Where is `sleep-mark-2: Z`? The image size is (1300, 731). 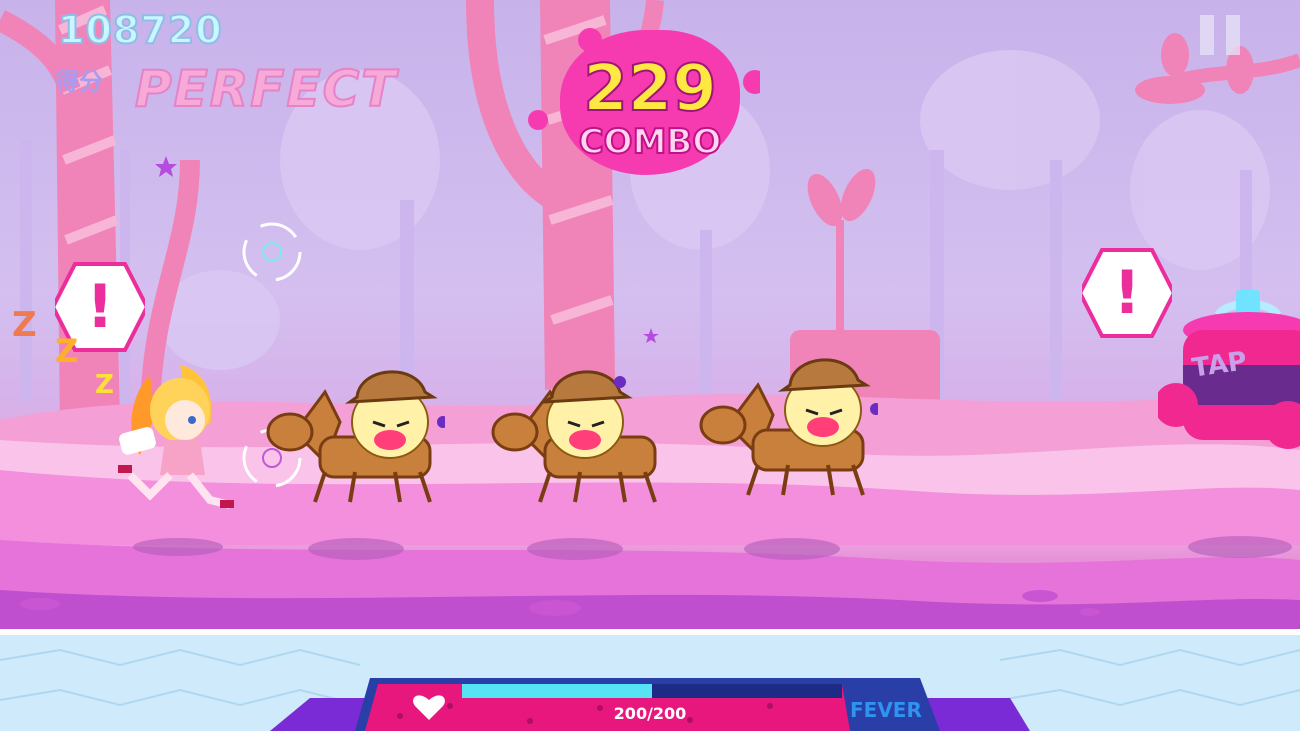 sleep-mark-2: Z is located at coordinates (67, 351).